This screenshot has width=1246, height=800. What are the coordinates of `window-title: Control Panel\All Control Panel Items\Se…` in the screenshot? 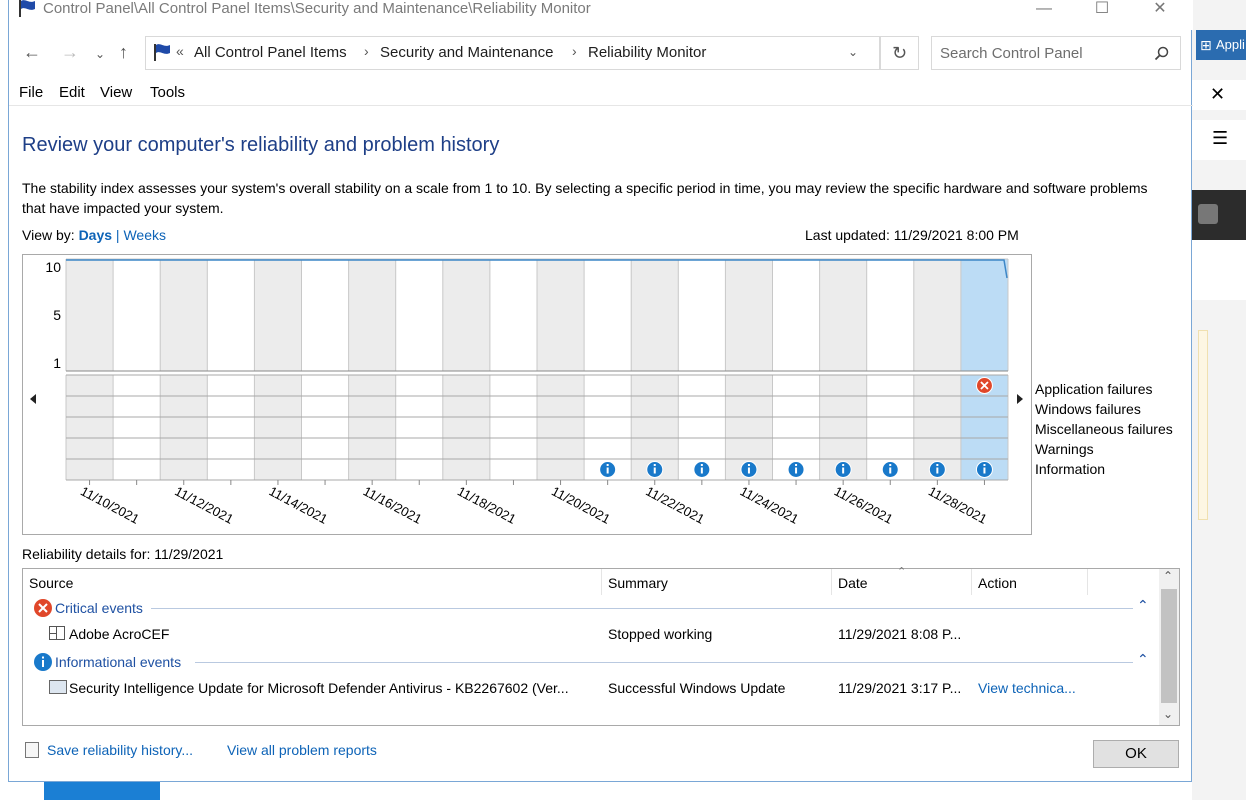 It's located at (317, 8).